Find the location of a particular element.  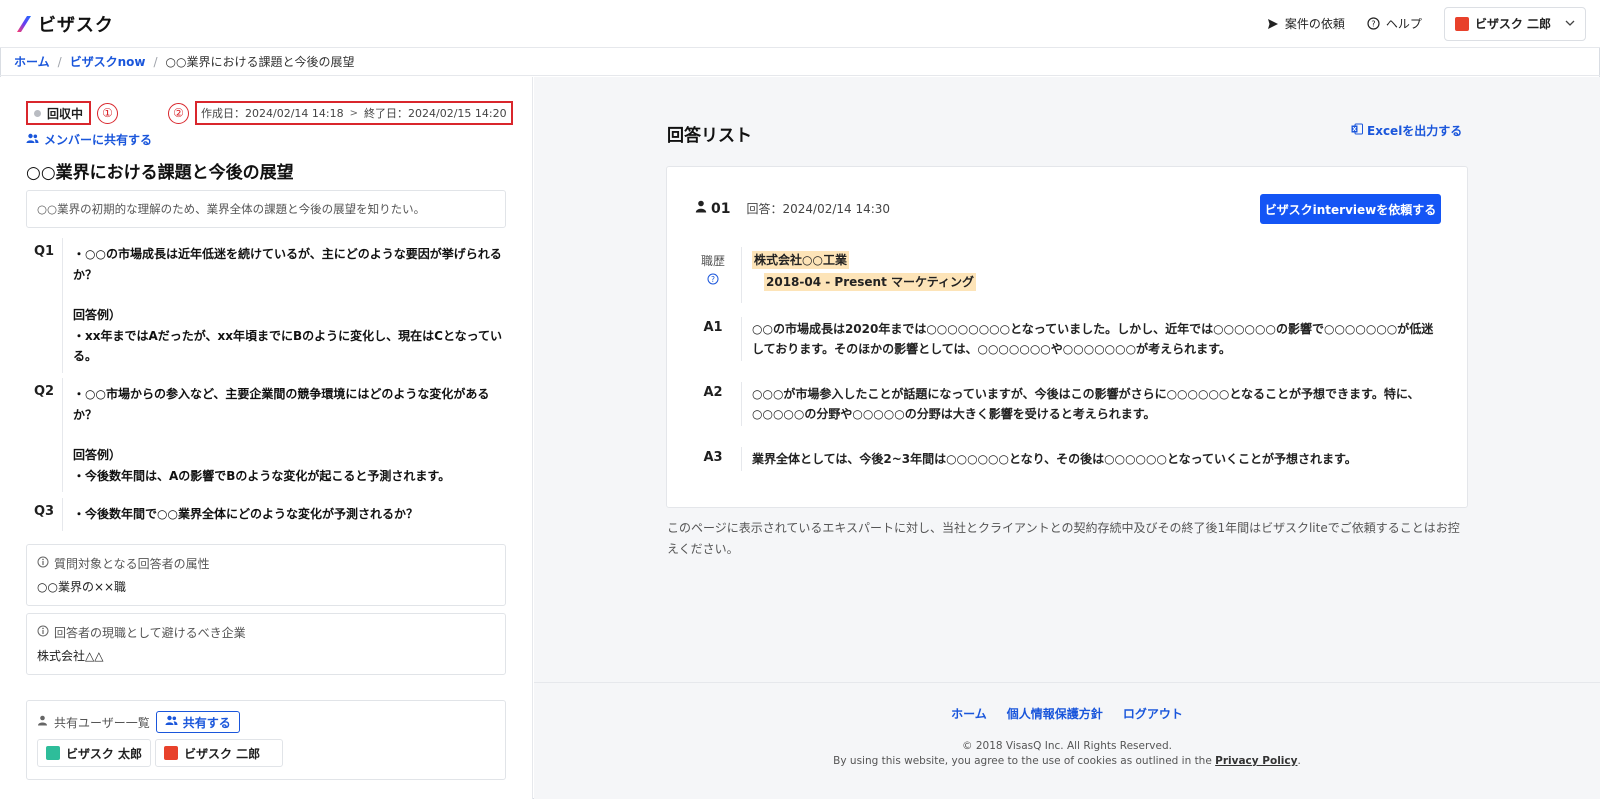

copyright: © 2018 VisasQ Inc. All Rights Reserved. is located at coordinates (1067, 746).